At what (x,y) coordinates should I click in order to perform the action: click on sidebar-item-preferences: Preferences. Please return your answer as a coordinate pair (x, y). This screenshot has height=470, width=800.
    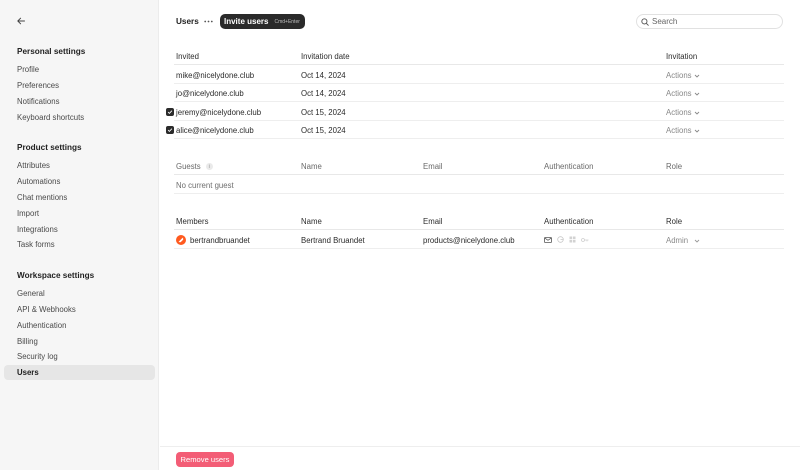
    Looking at the image, I should click on (79, 85).